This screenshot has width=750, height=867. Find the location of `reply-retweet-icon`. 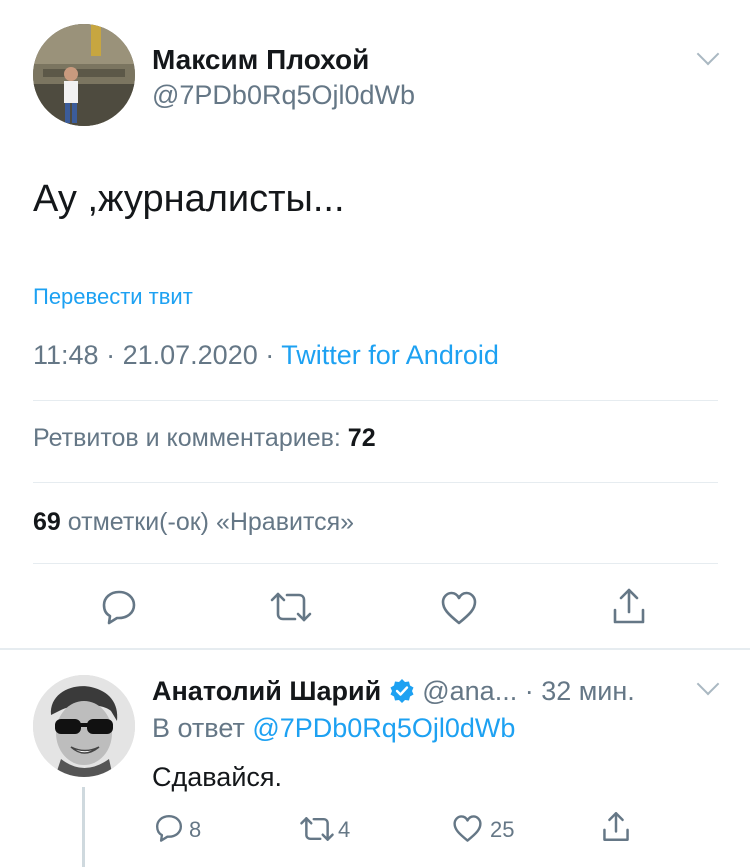

reply-retweet-icon is located at coordinates (317, 829).